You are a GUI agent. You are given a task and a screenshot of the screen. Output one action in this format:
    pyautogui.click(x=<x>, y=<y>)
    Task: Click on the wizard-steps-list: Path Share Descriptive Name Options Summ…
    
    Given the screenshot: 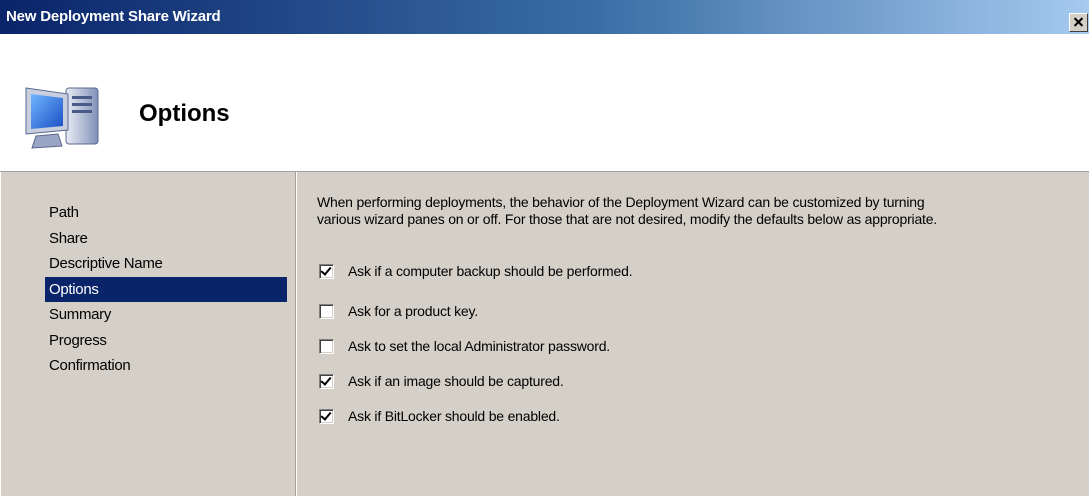 What is the action you would take?
    pyautogui.click(x=166, y=289)
    